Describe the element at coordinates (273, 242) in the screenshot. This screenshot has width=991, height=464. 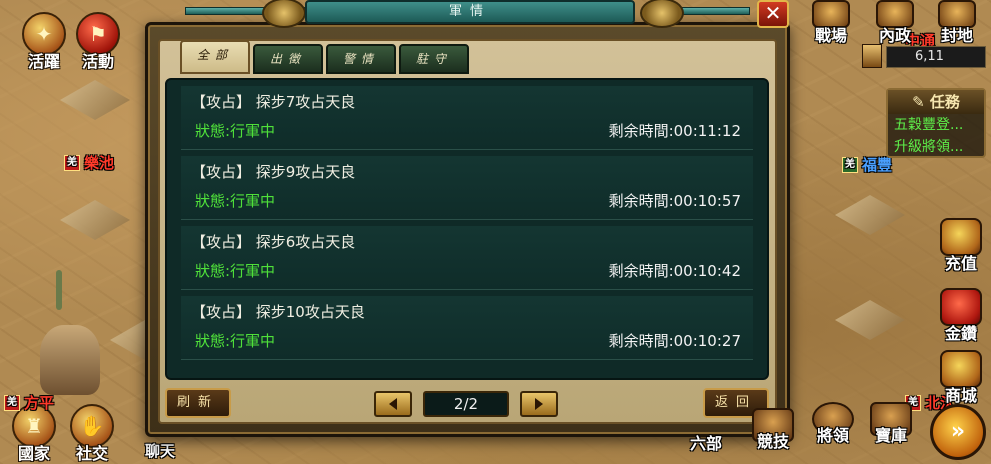
I see `intel-title: 【攻占】 探步6攻占天良` at that location.